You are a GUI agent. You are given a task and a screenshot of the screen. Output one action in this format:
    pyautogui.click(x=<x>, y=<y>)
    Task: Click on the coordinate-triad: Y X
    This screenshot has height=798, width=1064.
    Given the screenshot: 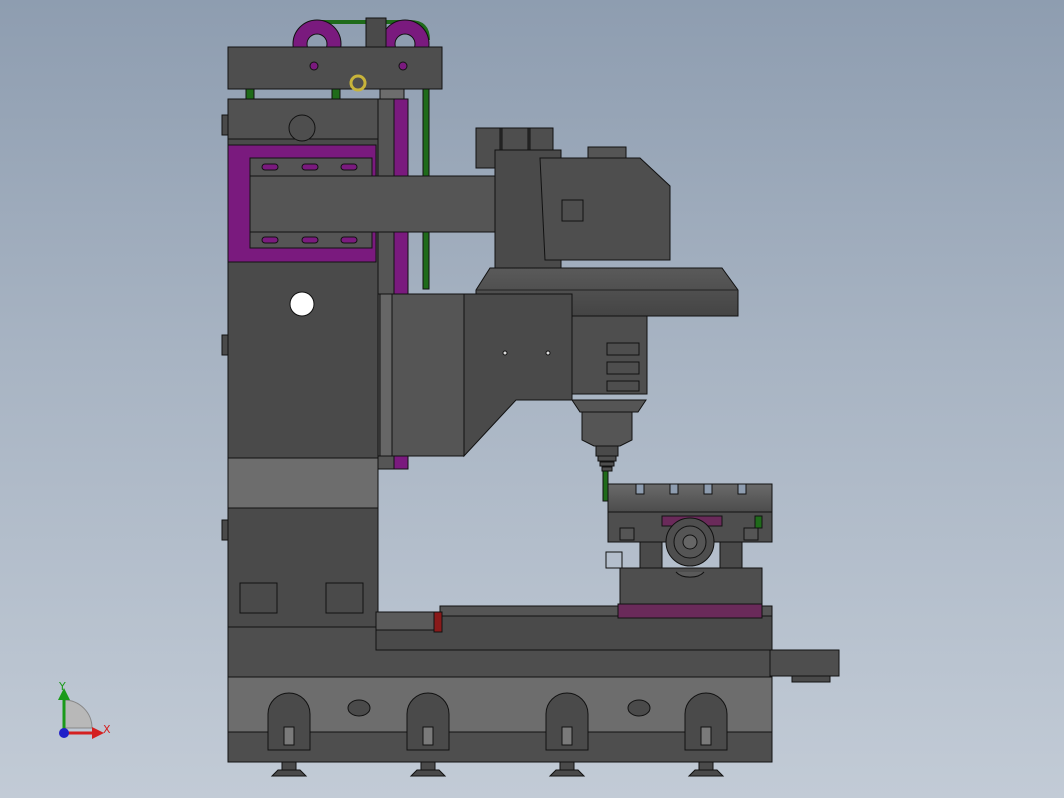 What is the action you would take?
    pyautogui.click(x=84, y=709)
    